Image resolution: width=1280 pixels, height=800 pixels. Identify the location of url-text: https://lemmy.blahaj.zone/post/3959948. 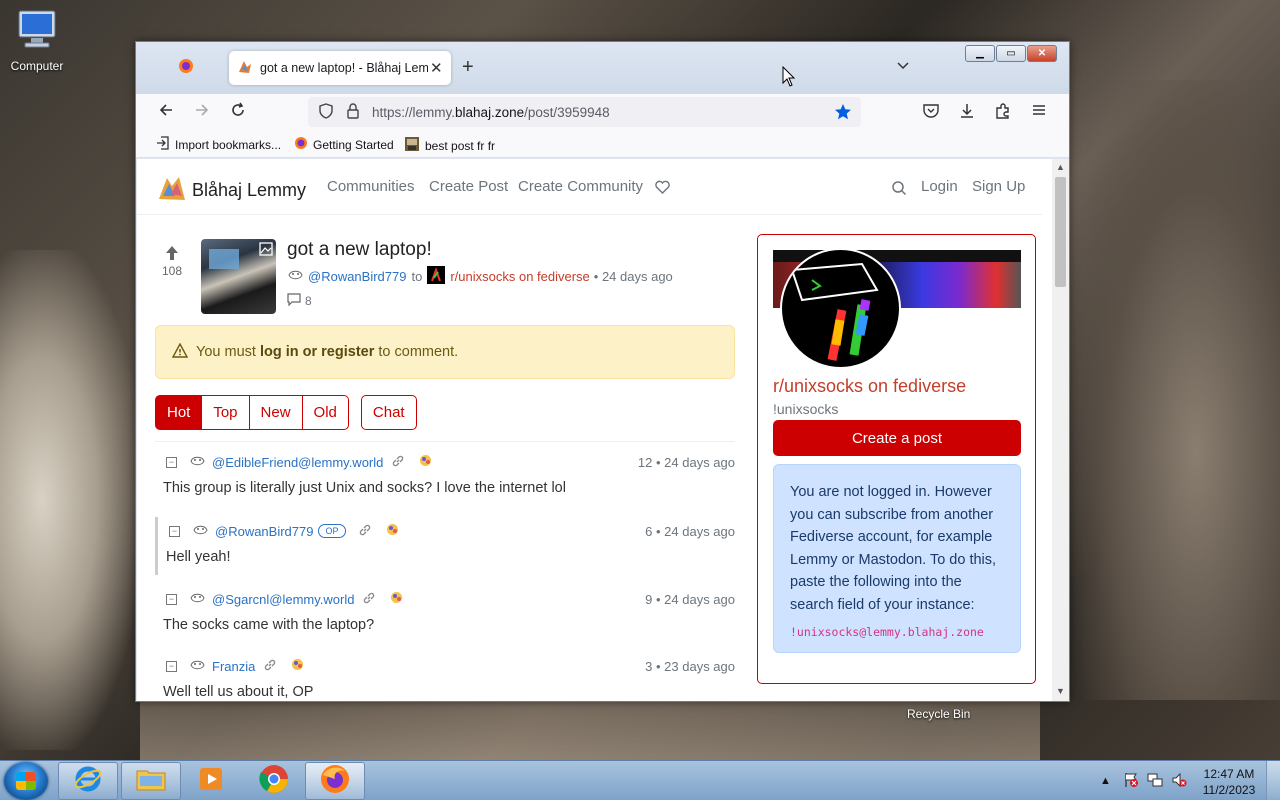
(491, 112).